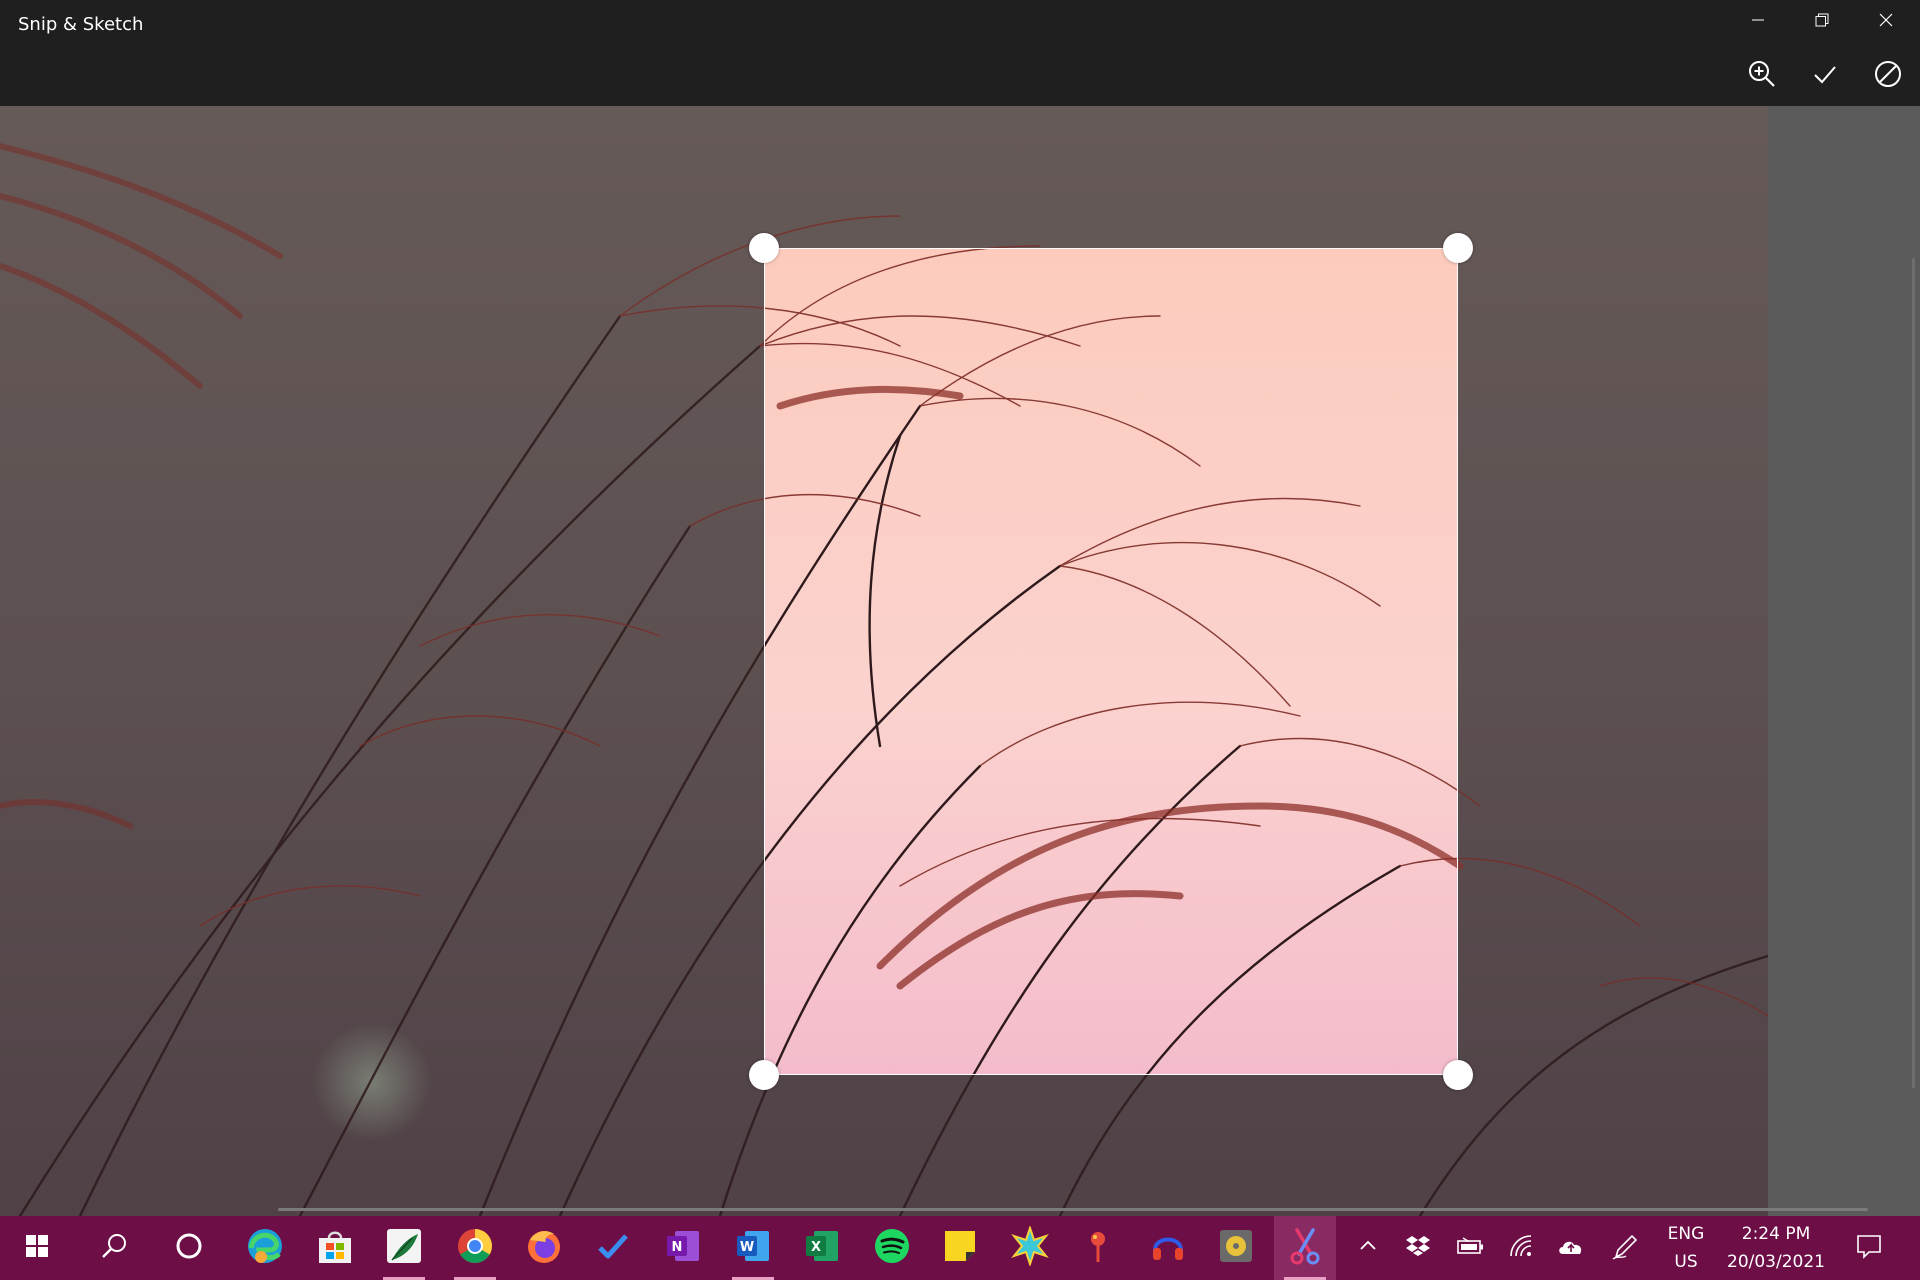  I want to click on restore-button, so click(1822, 22).